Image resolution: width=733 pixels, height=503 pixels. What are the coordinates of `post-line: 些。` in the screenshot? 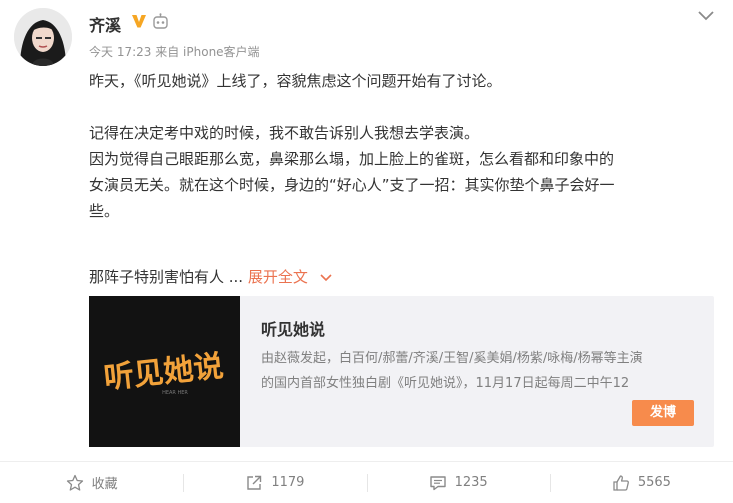 It's located at (104, 211).